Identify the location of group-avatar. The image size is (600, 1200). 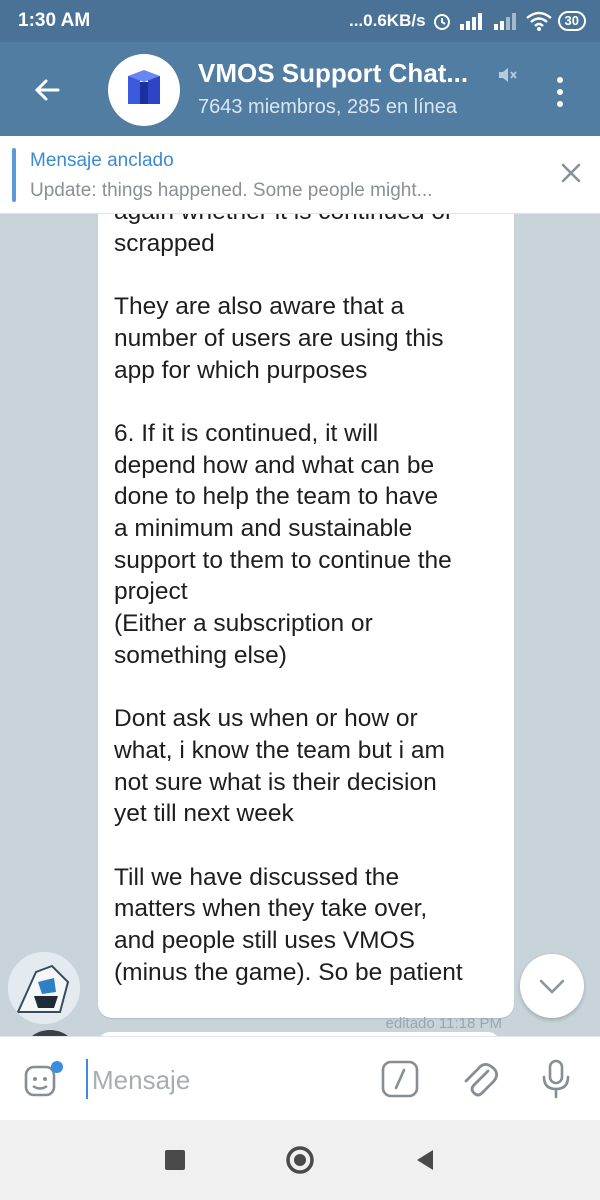
(144, 90).